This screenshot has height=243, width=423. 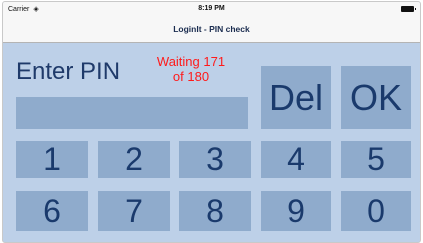 What do you see at coordinates (376, 159) in the screenshot?
I see `key-5: 5` at bounding box center [376, 159].